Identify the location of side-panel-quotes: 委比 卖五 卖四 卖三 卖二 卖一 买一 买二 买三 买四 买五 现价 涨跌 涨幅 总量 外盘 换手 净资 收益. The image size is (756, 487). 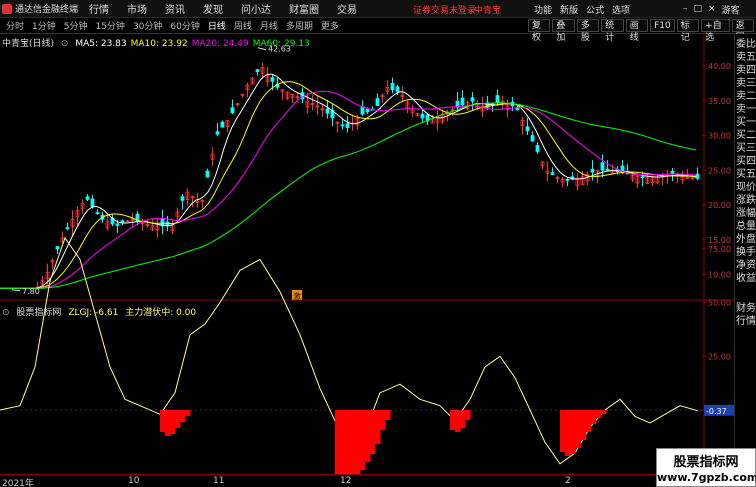
(745, 161).